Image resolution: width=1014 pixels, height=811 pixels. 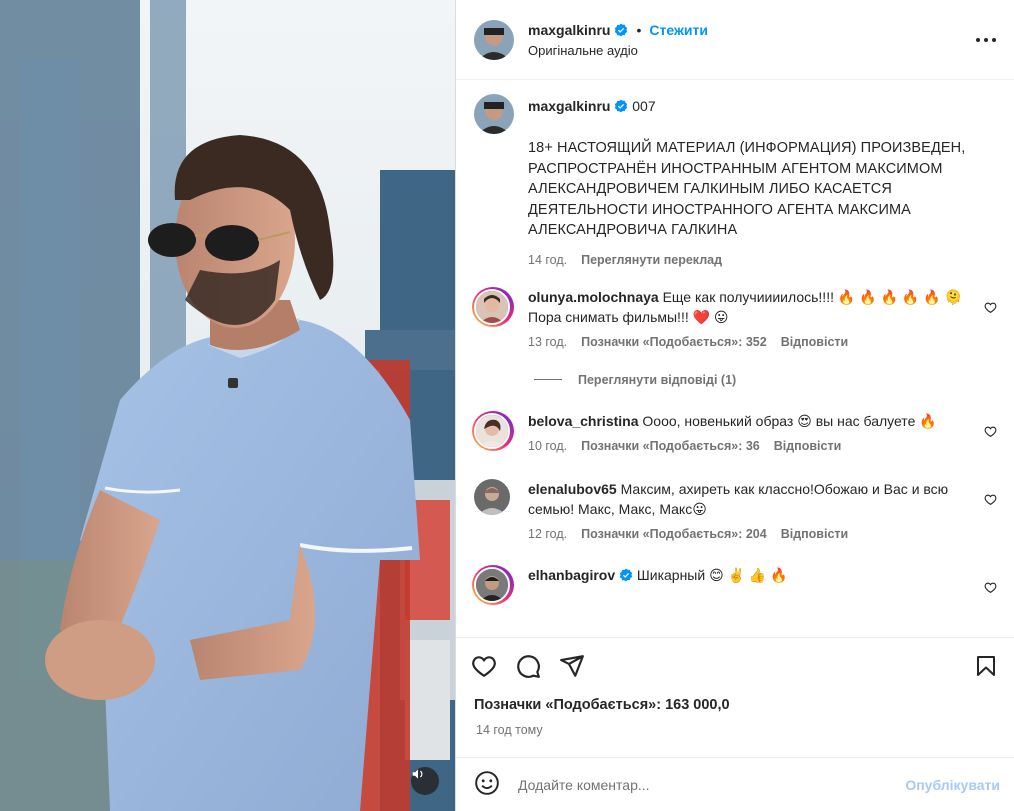 I want to click on comment-username: olunya.molochnaya, so click(x=593, y=297).